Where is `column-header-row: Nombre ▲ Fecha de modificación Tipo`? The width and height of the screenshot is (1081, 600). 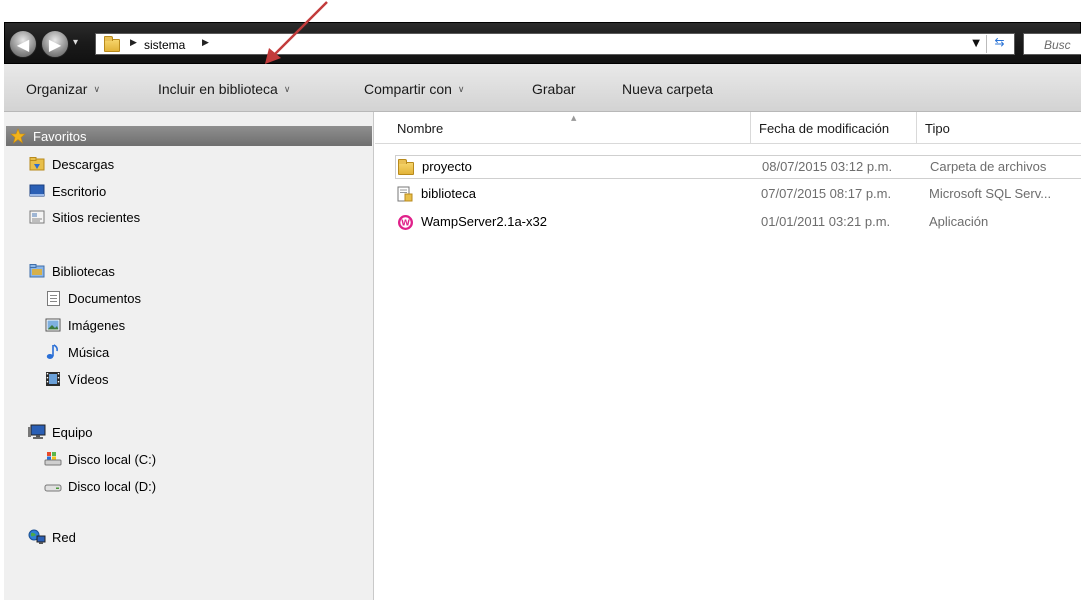 column-header-row: Nombre ▲ Fecha de modificación Tipo is located at coordinates (728, 128).